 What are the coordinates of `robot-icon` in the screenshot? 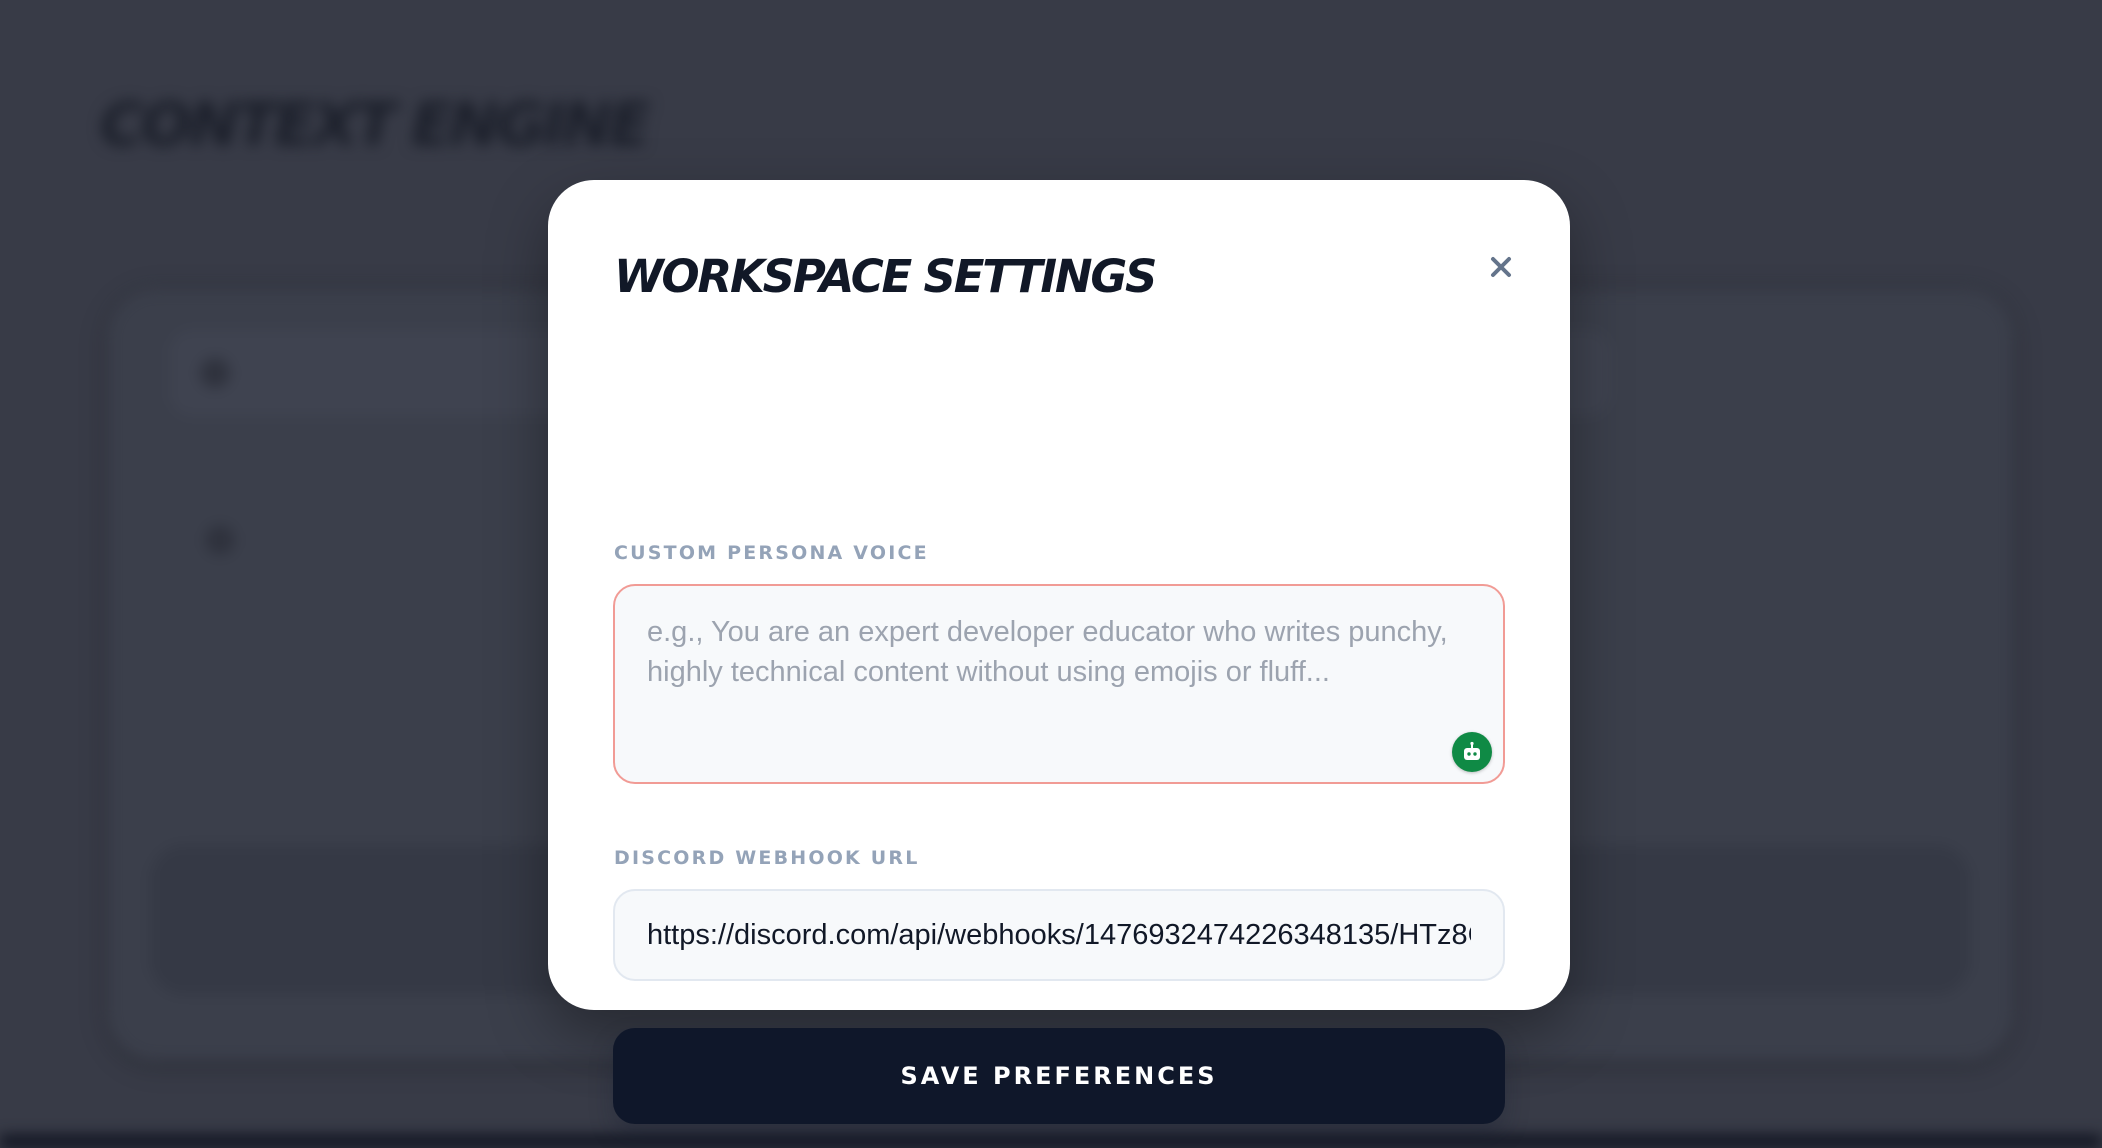 It's located at (1472, 750).